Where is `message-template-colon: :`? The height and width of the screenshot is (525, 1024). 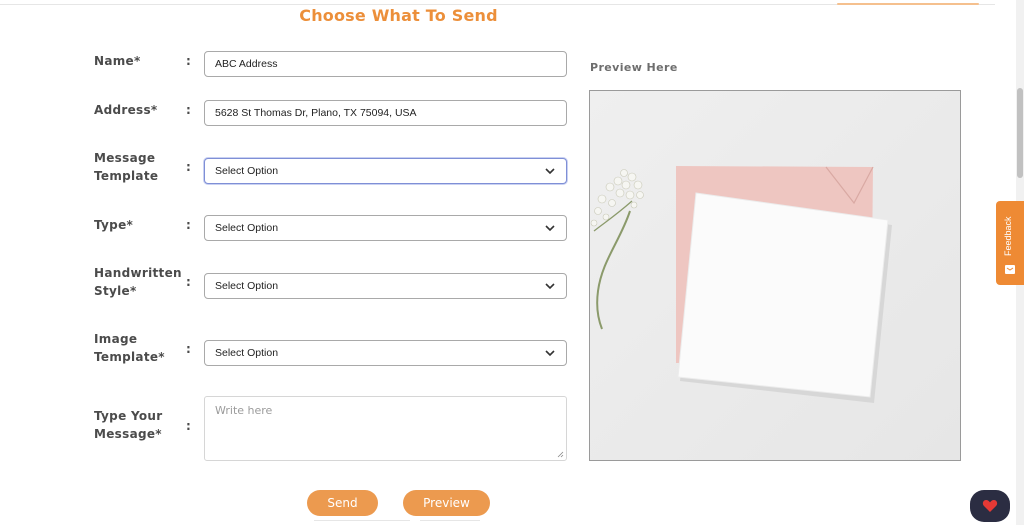
message-template-colon: : is located at coordinates (188, 167).